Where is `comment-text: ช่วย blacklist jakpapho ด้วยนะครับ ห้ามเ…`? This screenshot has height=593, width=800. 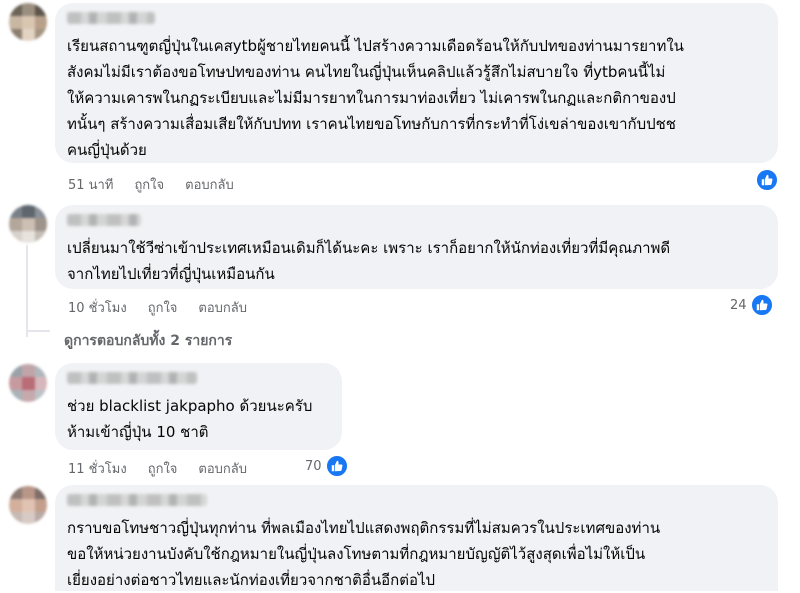 comment-text: ช่วย blacklist jakpapho ด้วยนะครับ ห้ามเ… is located at coordinates (190, 419).